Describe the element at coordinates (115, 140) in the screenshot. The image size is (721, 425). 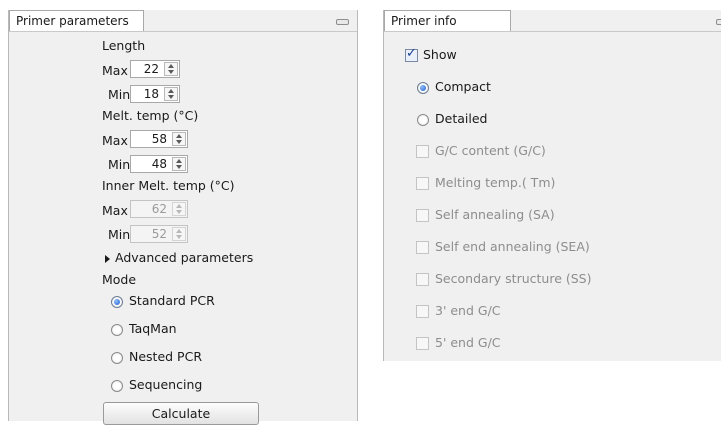
I see `melt-temp-max-label: Max` at that location.